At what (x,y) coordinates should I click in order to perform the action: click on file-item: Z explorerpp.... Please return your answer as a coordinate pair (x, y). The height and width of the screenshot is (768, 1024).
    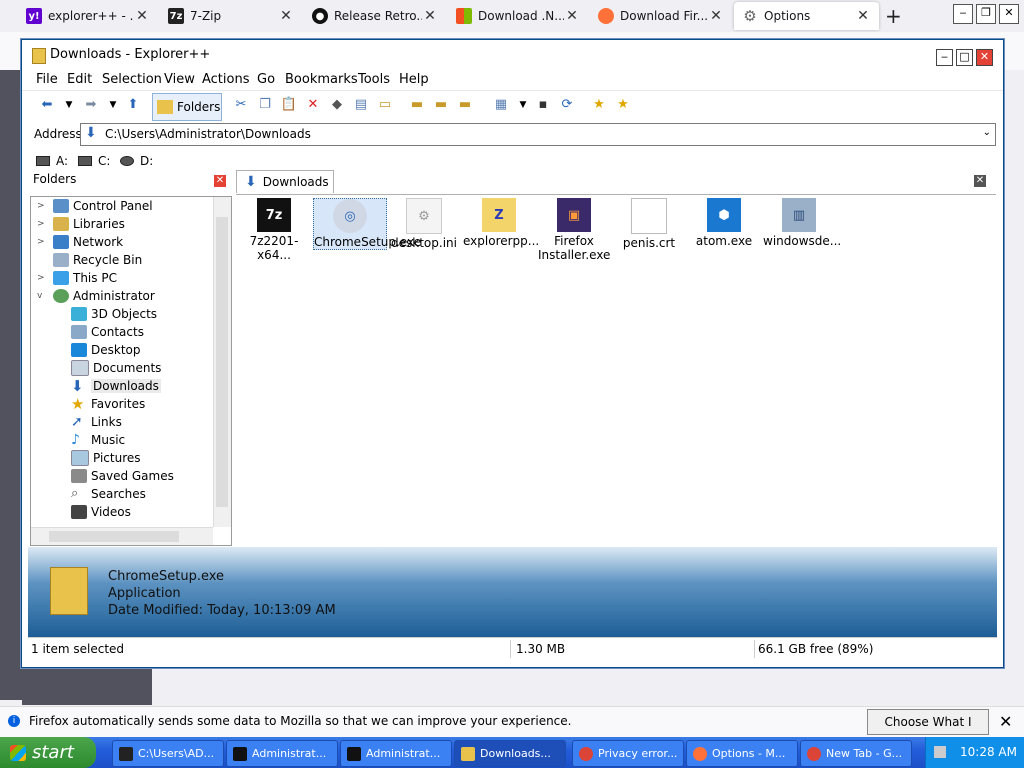
    Looking at the image, I should click on (501, 223).